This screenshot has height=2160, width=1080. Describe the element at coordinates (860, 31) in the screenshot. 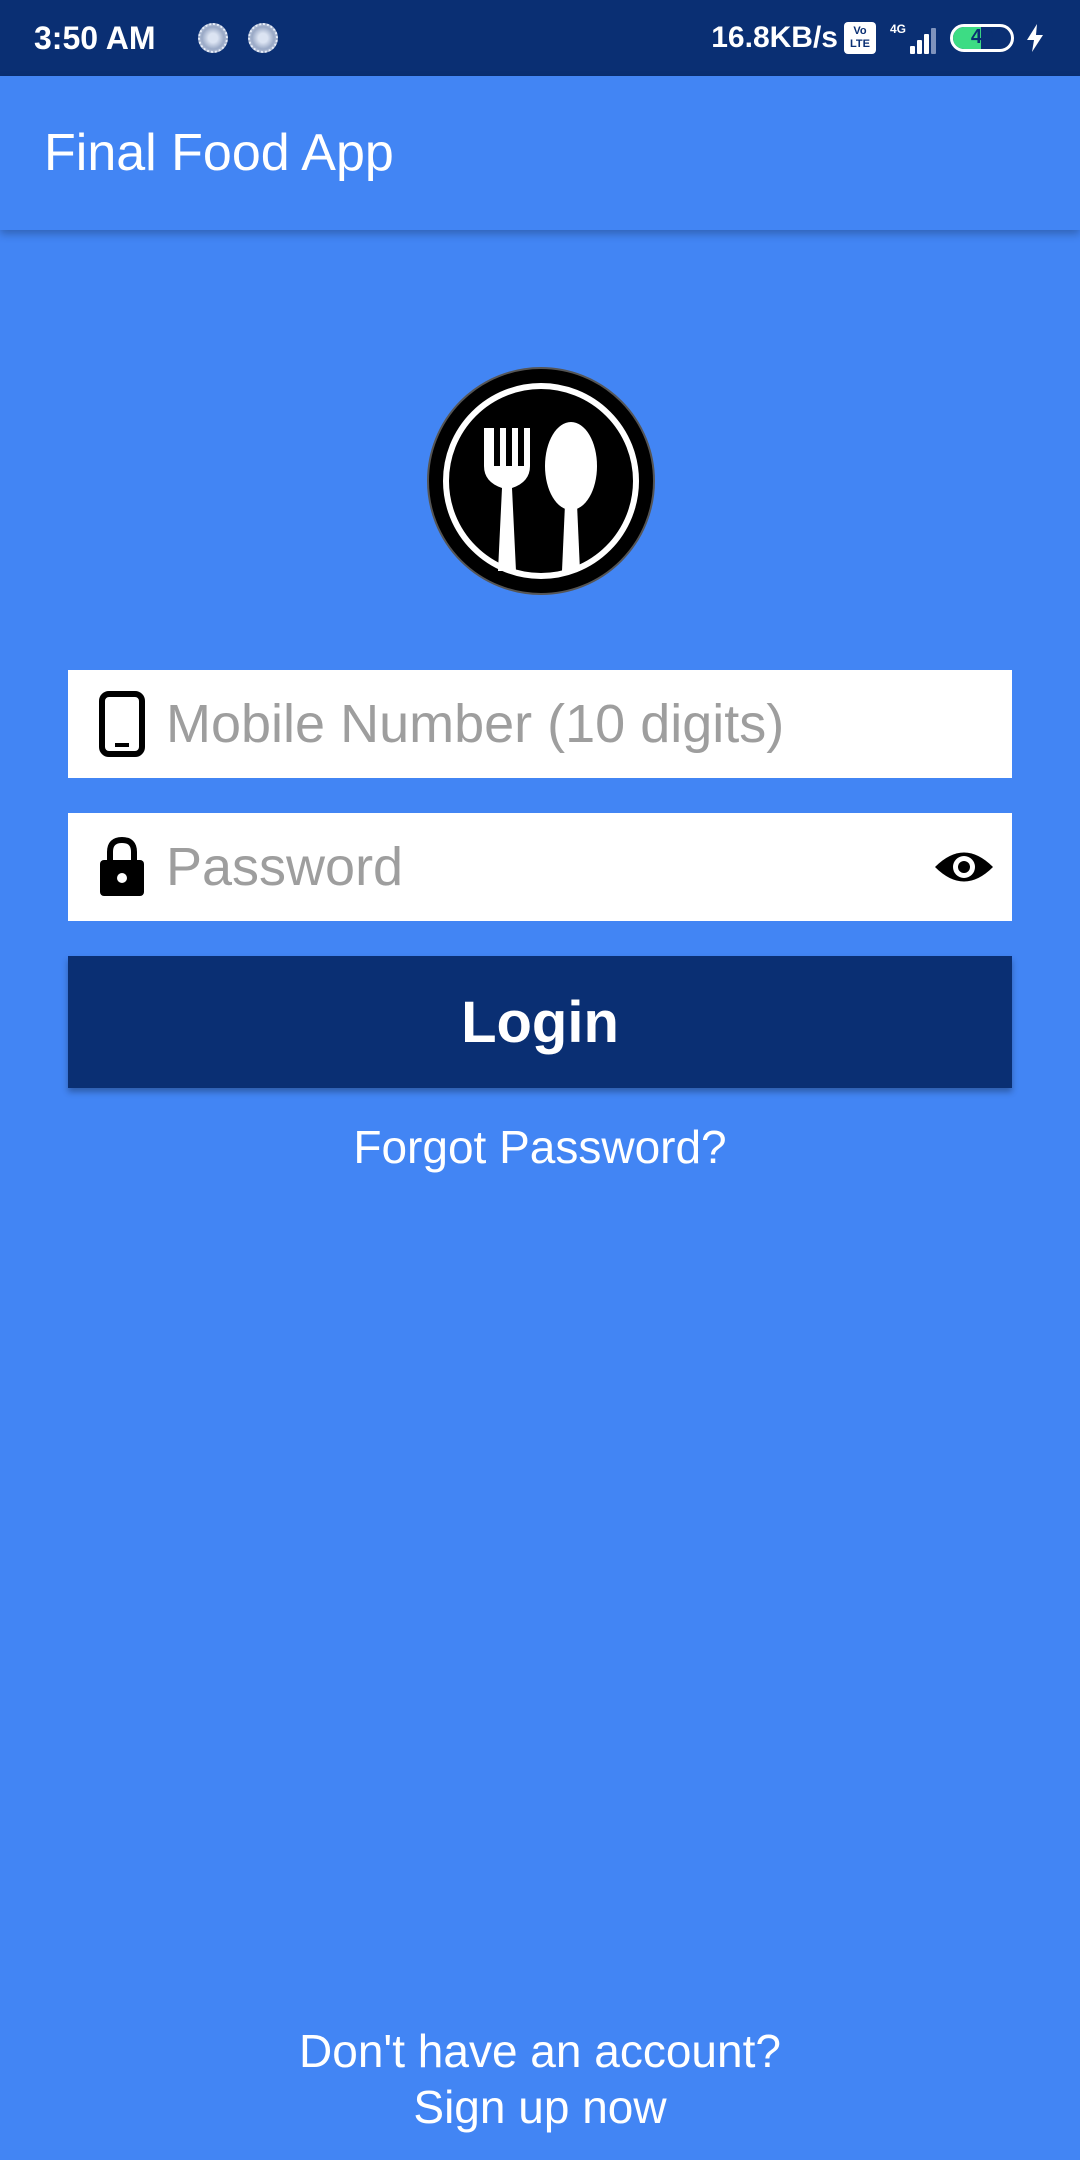

I see `volte-top-label: Vo` at that location.